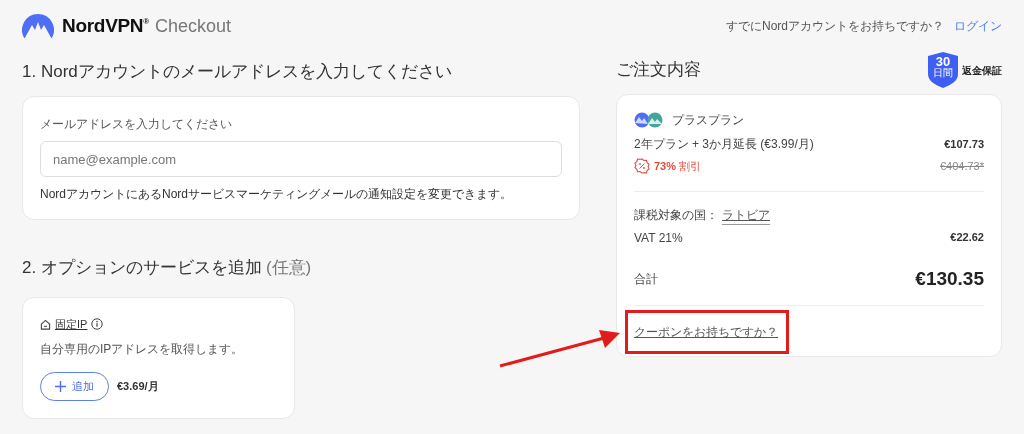 This screenshot has height=434, width=1024. Describe the element at coordinates (676, 215) in the screenshot. I see `tax-country-label: 課税対象の国：` at that location.